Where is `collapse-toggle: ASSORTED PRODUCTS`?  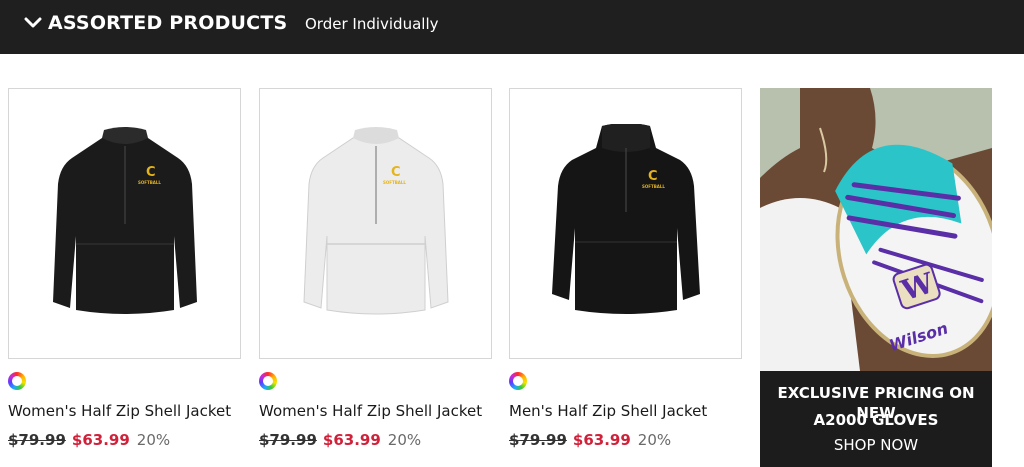 collapse-toggle: ASSORTED PRODUCTS is located at coordinates (154, 23).